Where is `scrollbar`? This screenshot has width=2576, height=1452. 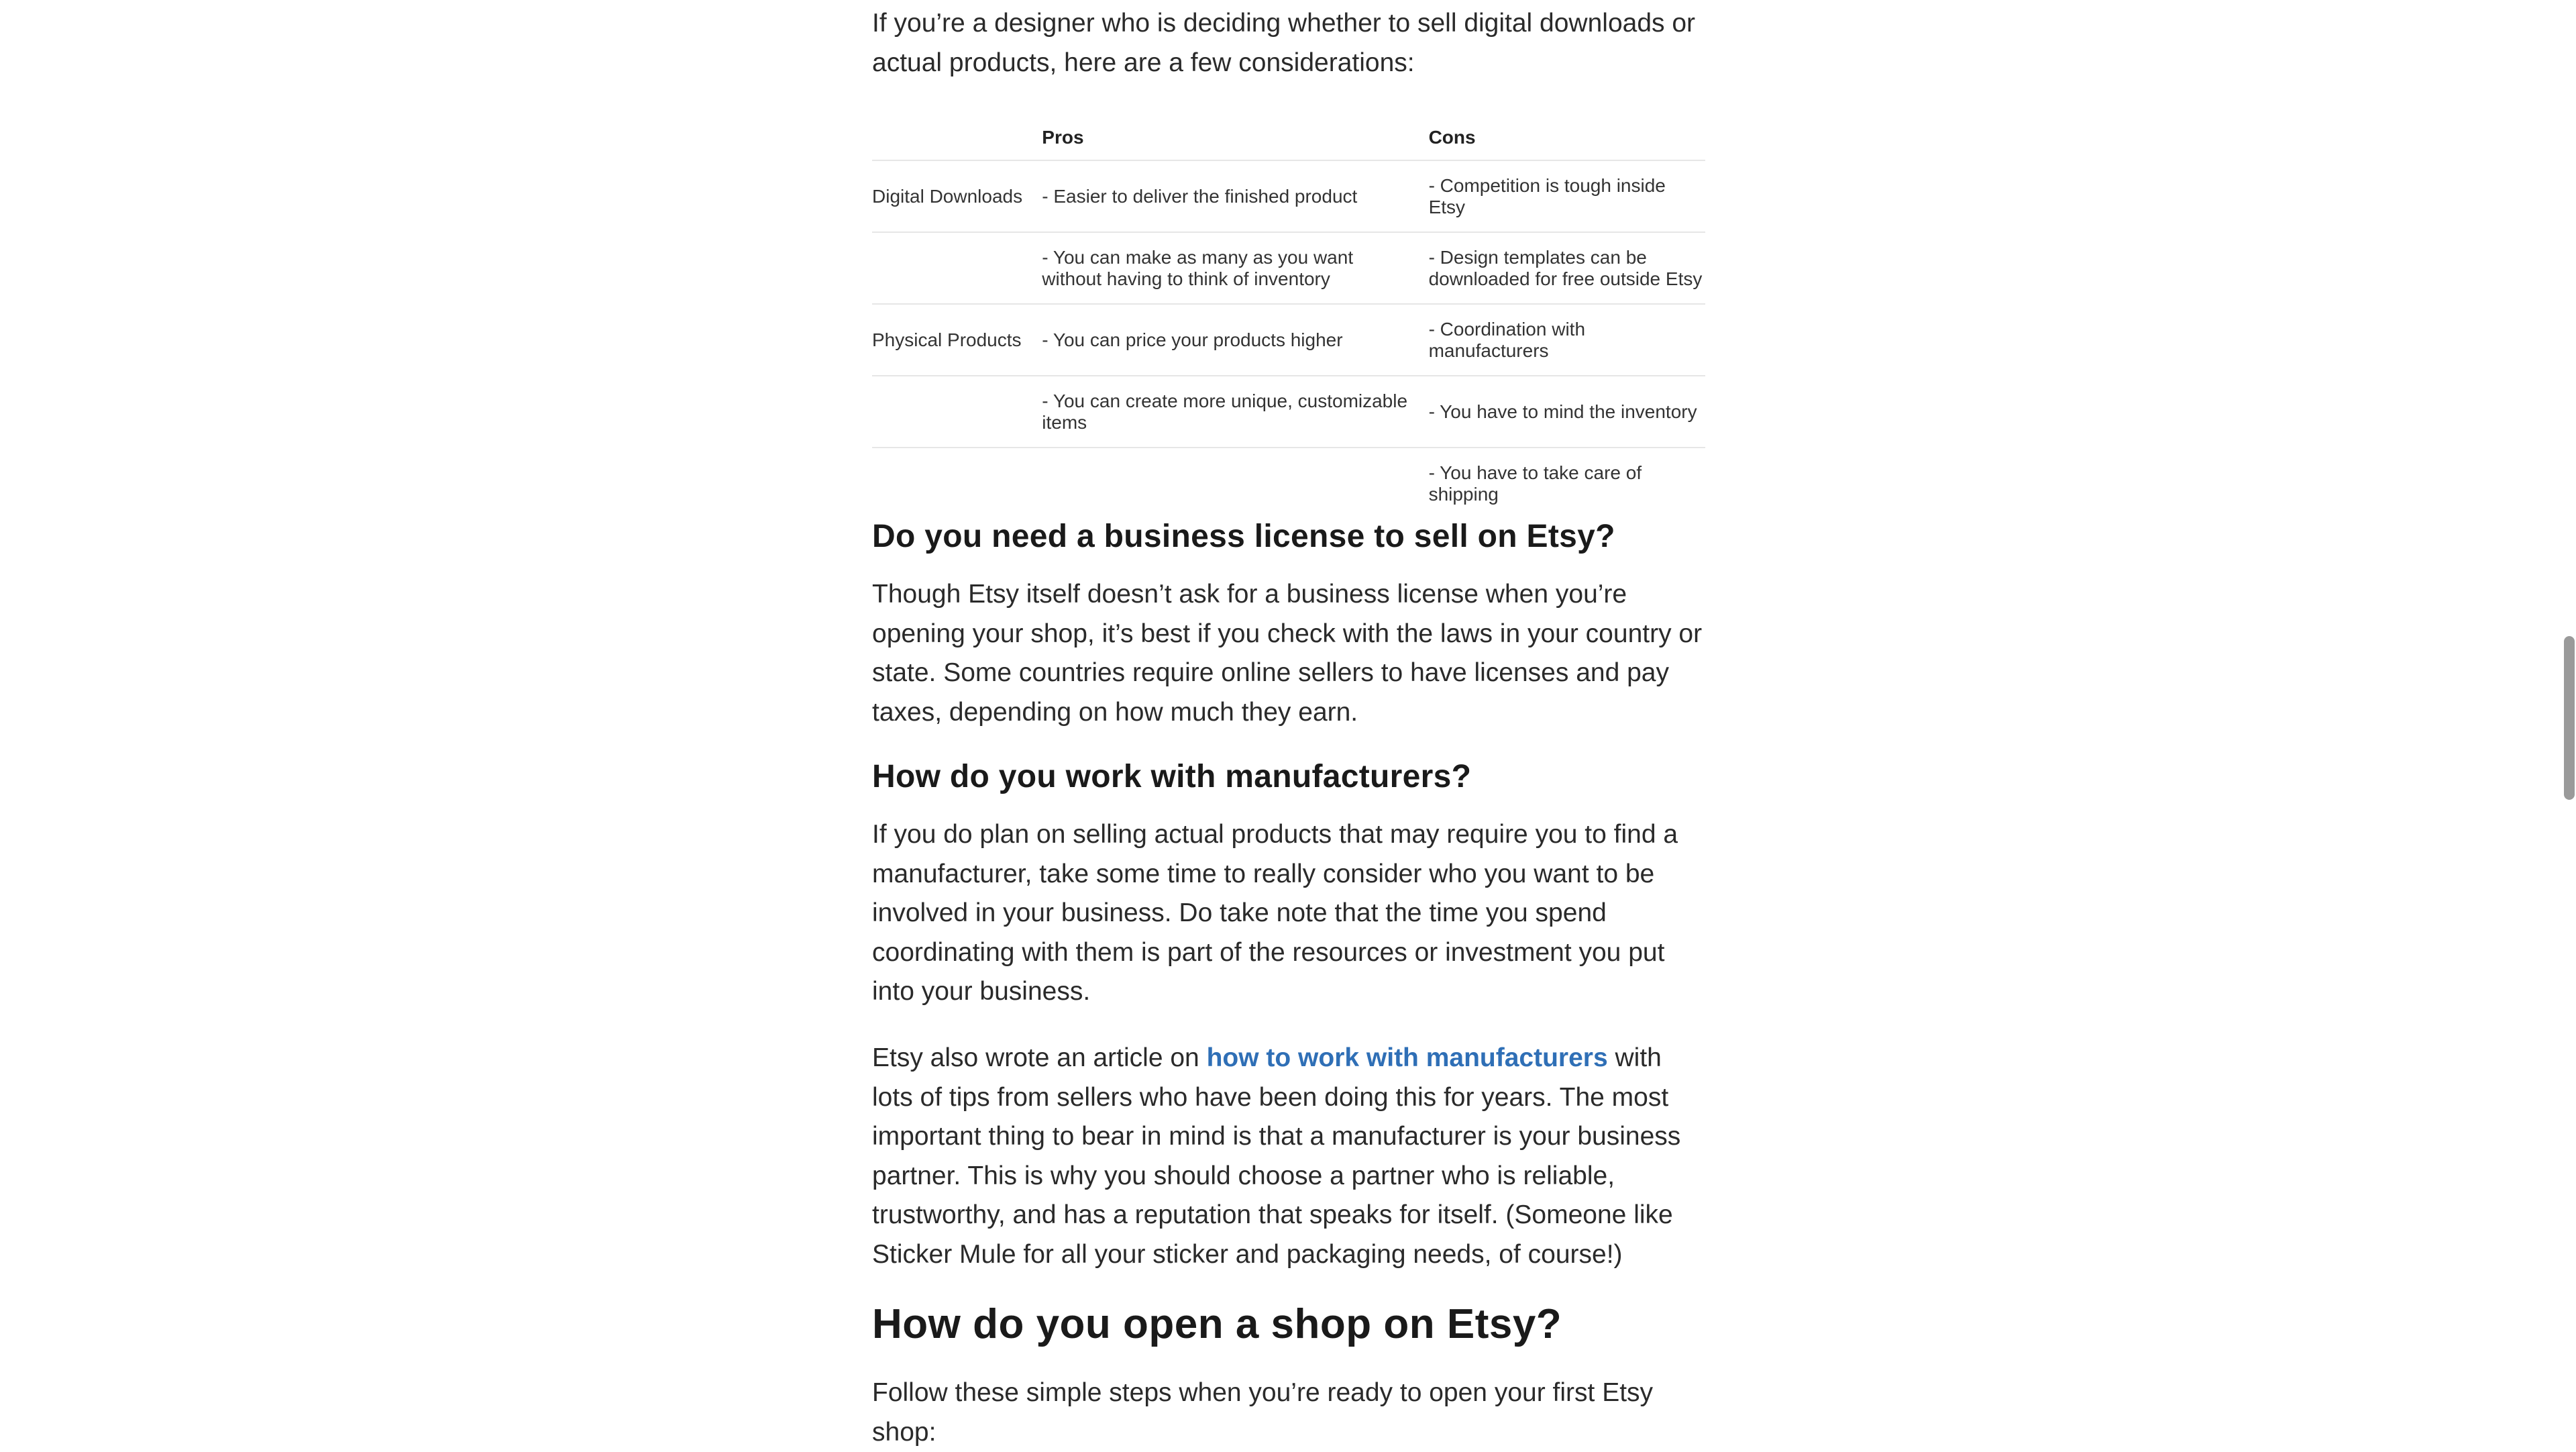
scrollbar is located at coordinates (2568, 725).